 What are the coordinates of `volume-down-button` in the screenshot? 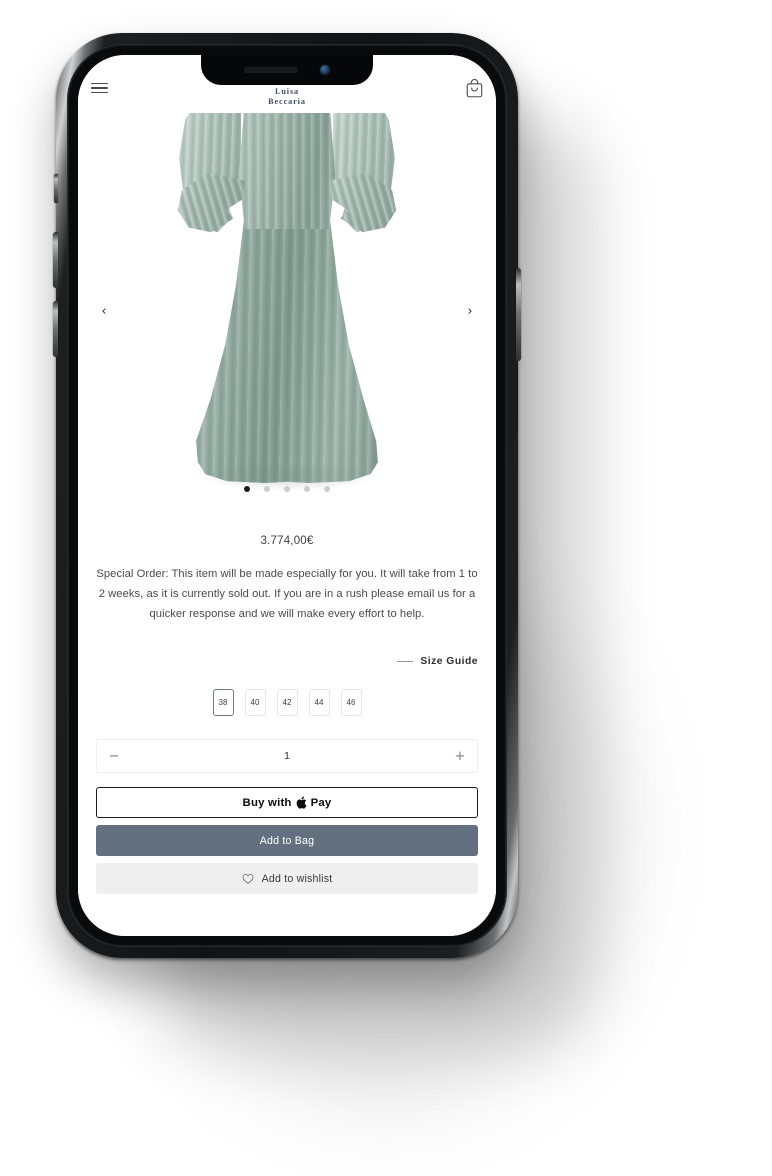 It's located at (55, 329).